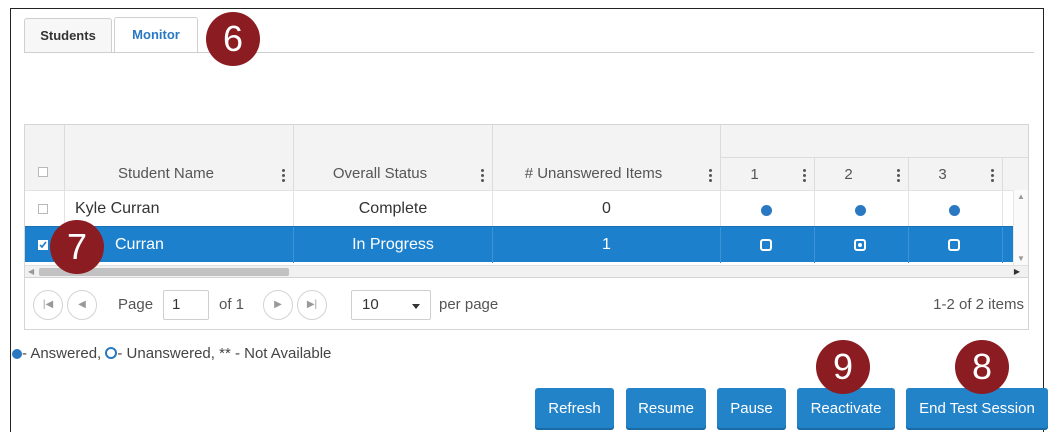 The image size is (1048, 432). Describe the element at coordinates (942, 174) in the screenshot. I see `header-label: 3` at that location.